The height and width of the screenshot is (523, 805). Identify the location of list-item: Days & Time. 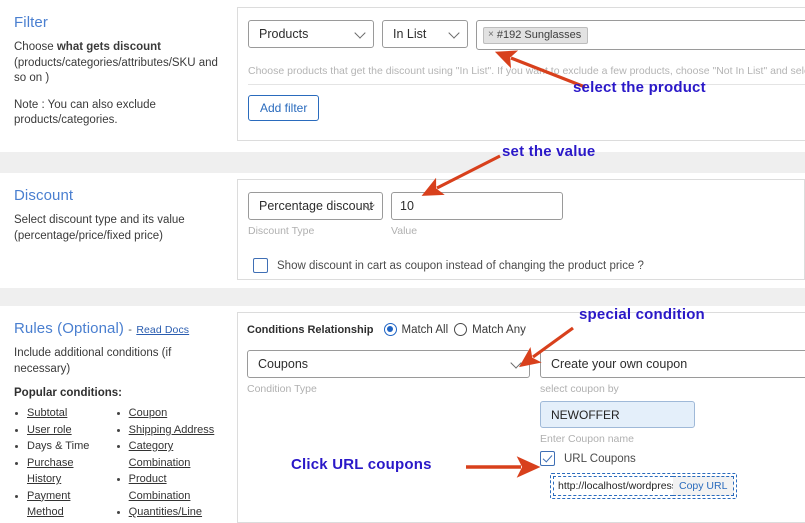
(58, 446).